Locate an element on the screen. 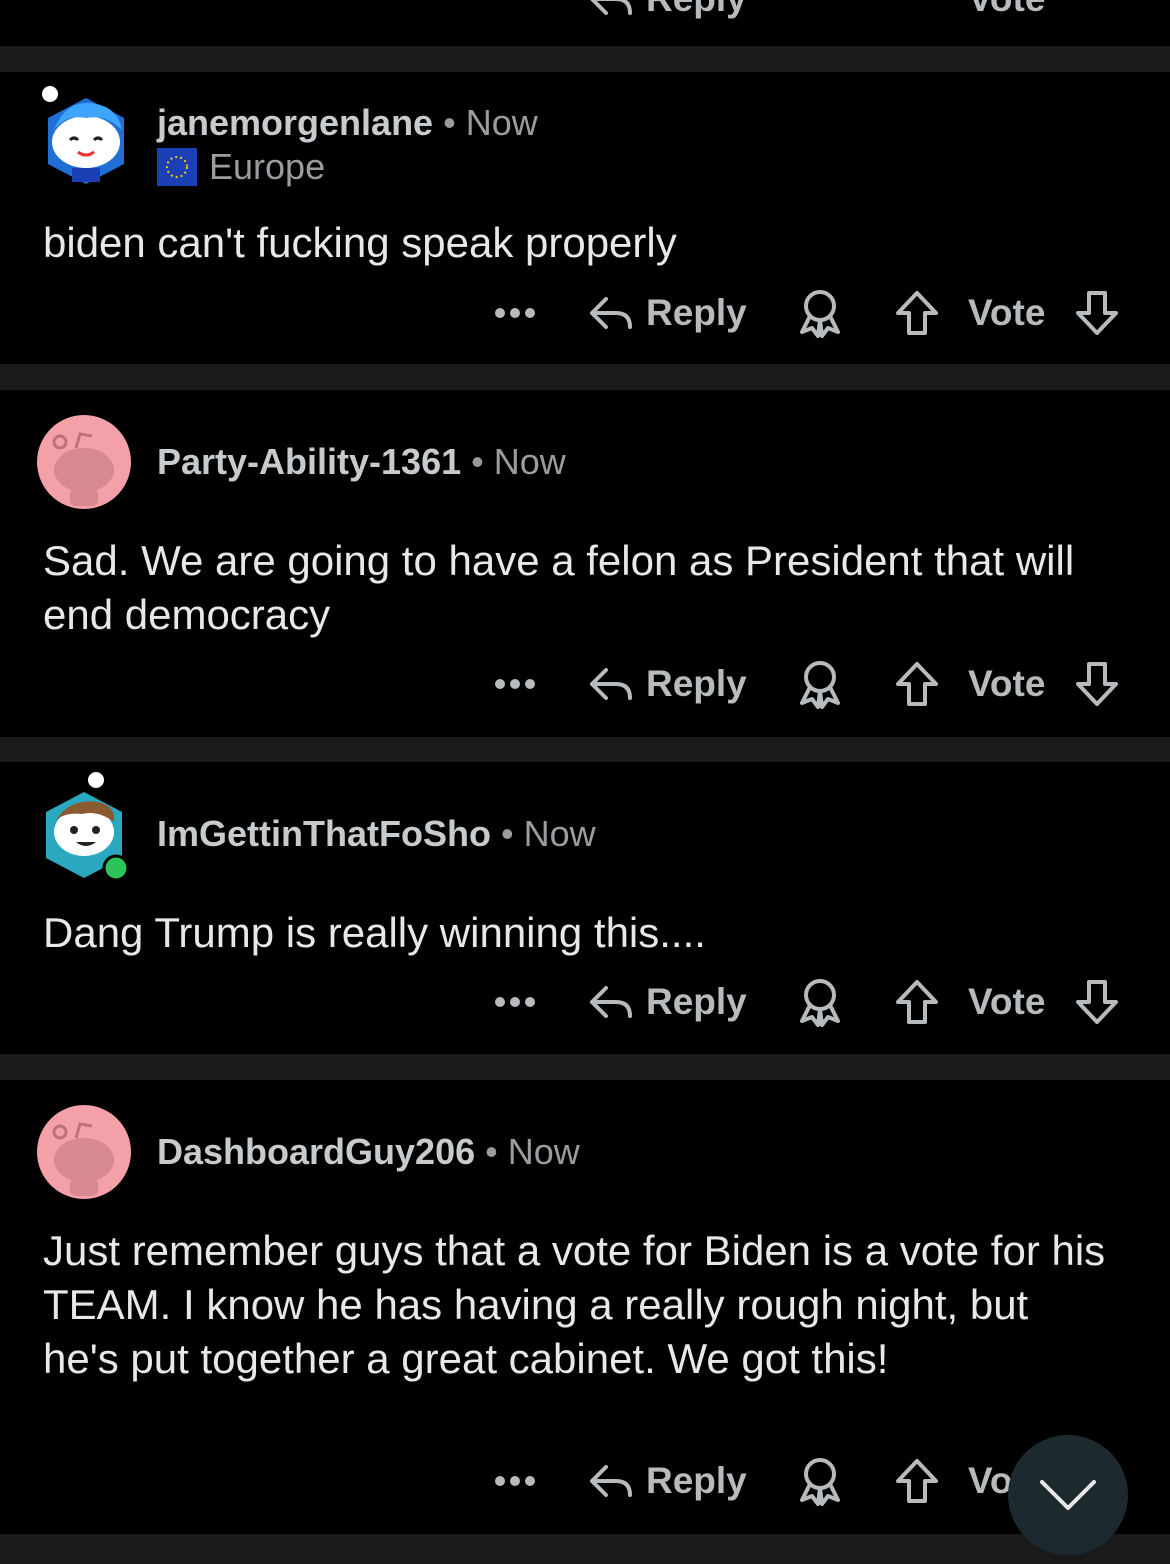 The height and width of the screenshot is (1564, 1170). comment-card-partial: Reply Vote is located at coordinates (585, 23).